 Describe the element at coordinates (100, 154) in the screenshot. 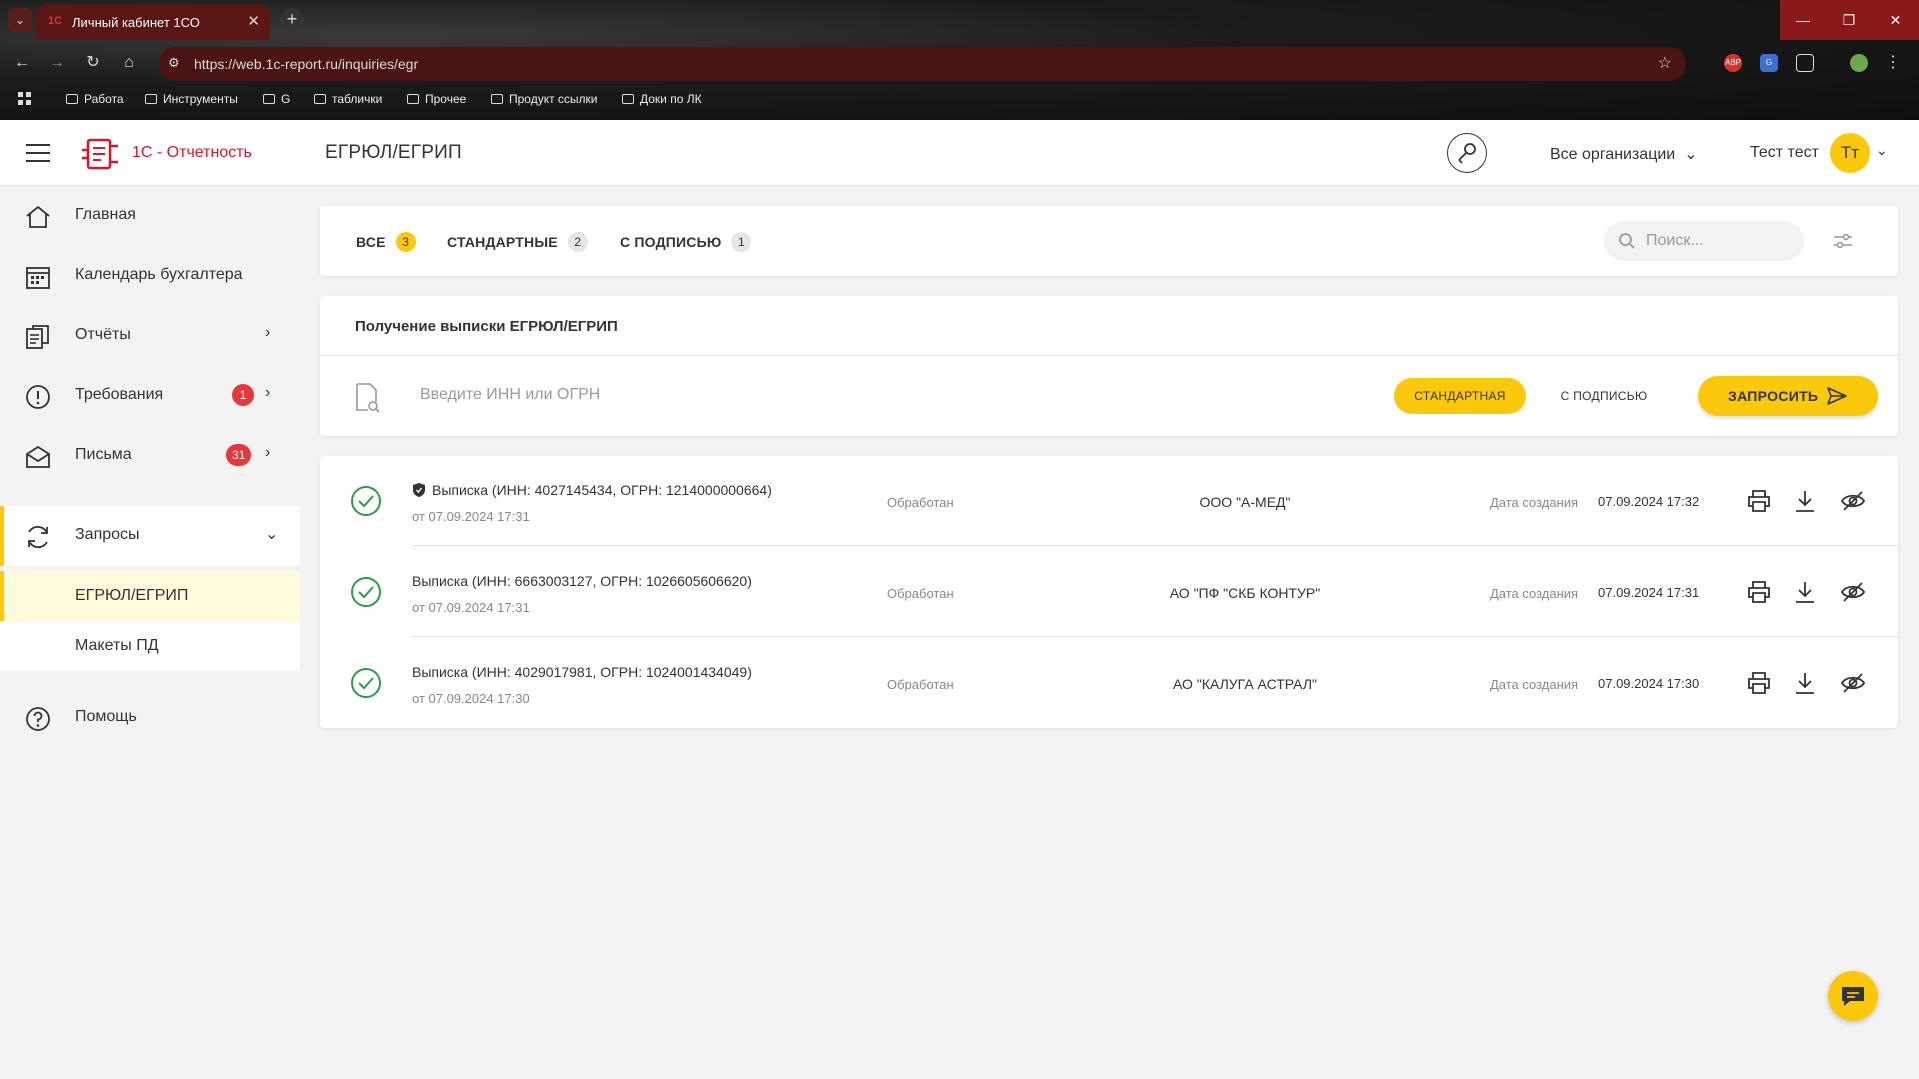

I see `logo-icon` at that location.